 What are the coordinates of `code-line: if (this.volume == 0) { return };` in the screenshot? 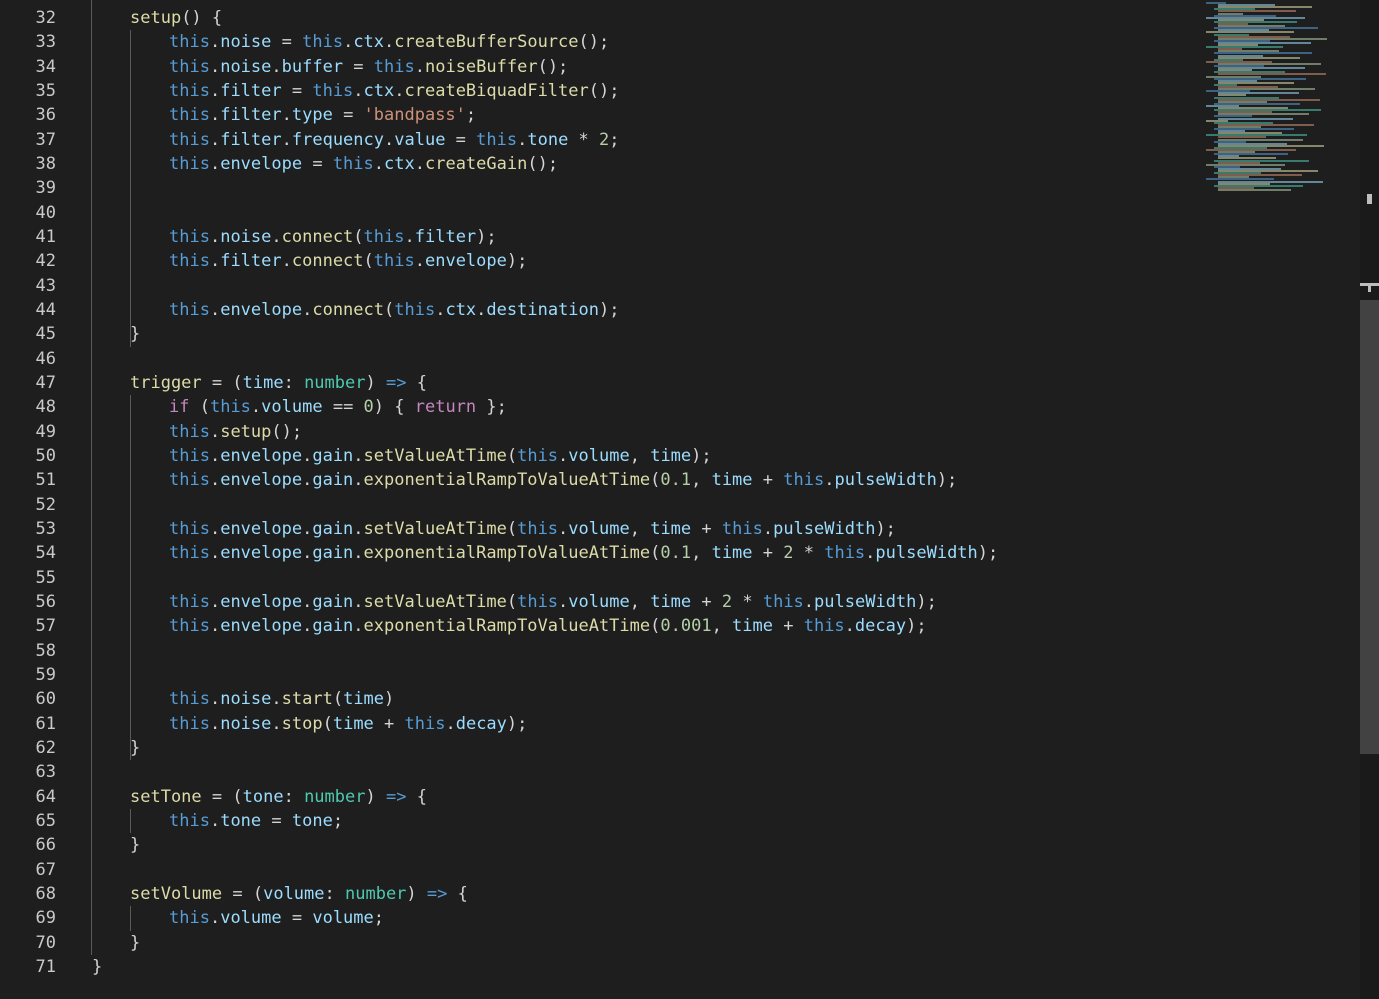 It's located at (338, 407).